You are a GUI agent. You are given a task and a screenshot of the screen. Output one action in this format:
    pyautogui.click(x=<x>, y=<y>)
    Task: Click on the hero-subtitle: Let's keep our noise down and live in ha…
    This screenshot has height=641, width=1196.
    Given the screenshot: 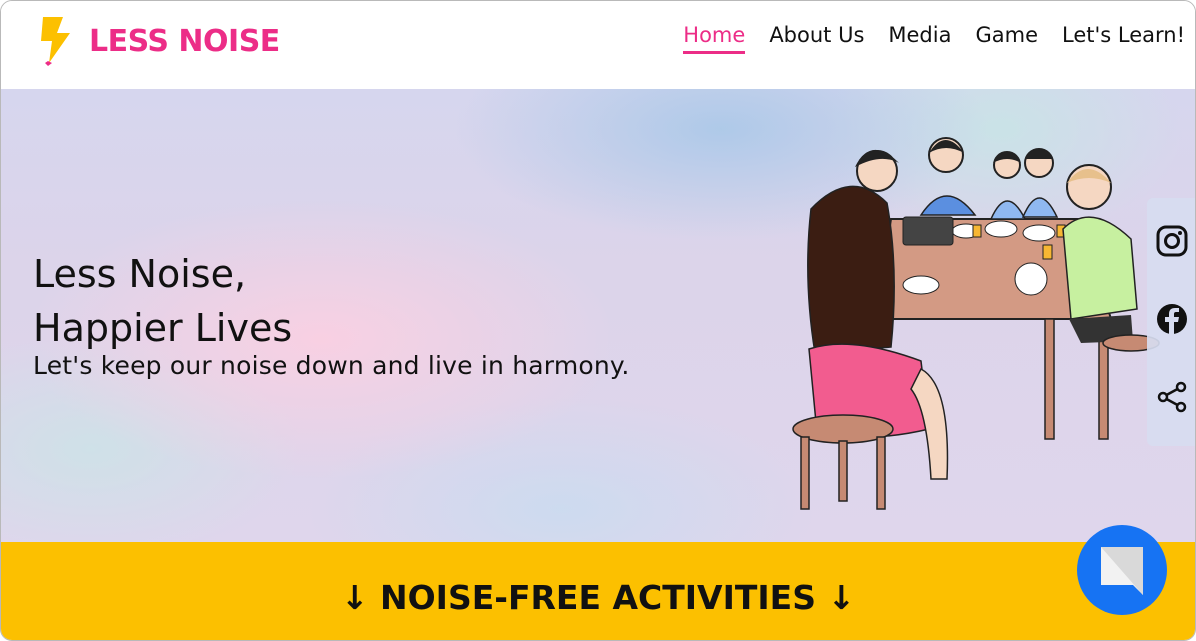 What is the action you would take?
    pyautogui.click(x=331, y=365)
    